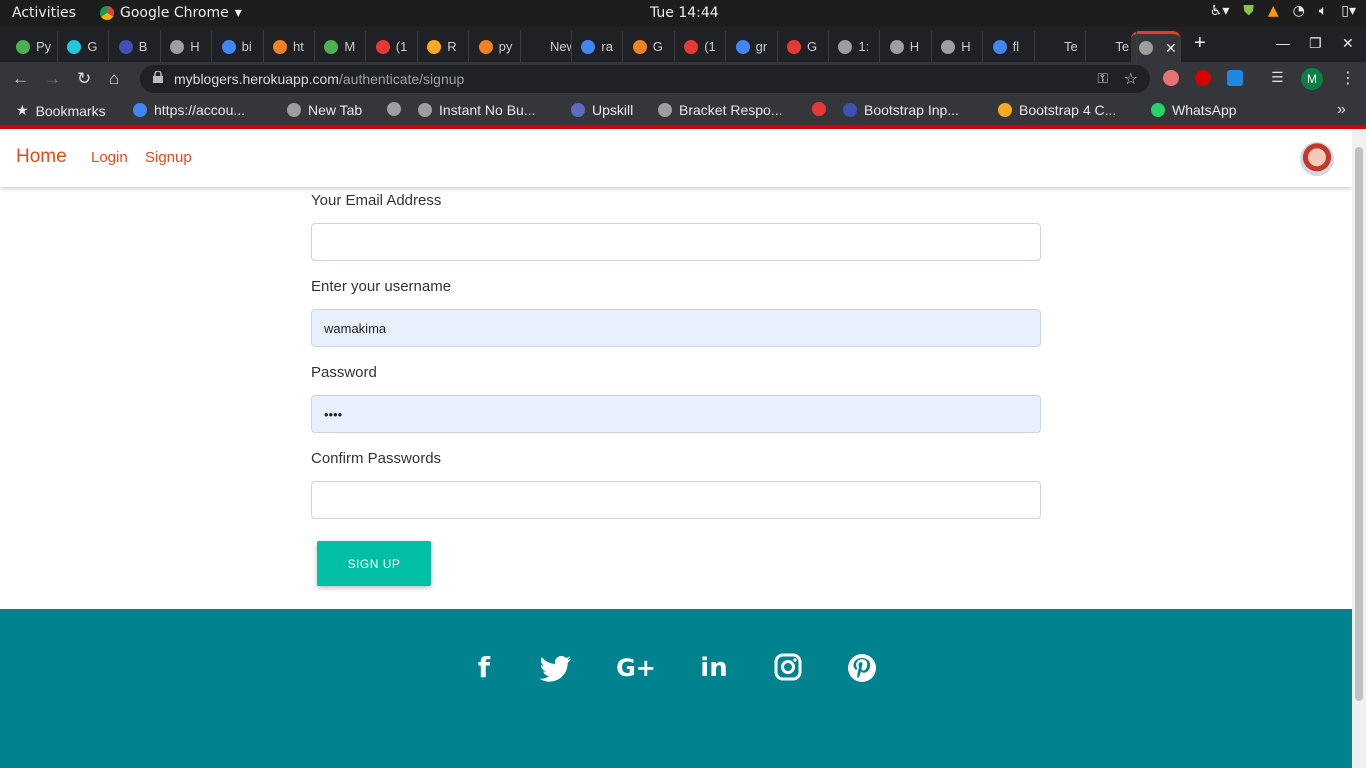 This screenshot has width=1366, height=768. Describe the element at coordinates (555, 668) in the screenshot. I see `twitter-icon` at that location.